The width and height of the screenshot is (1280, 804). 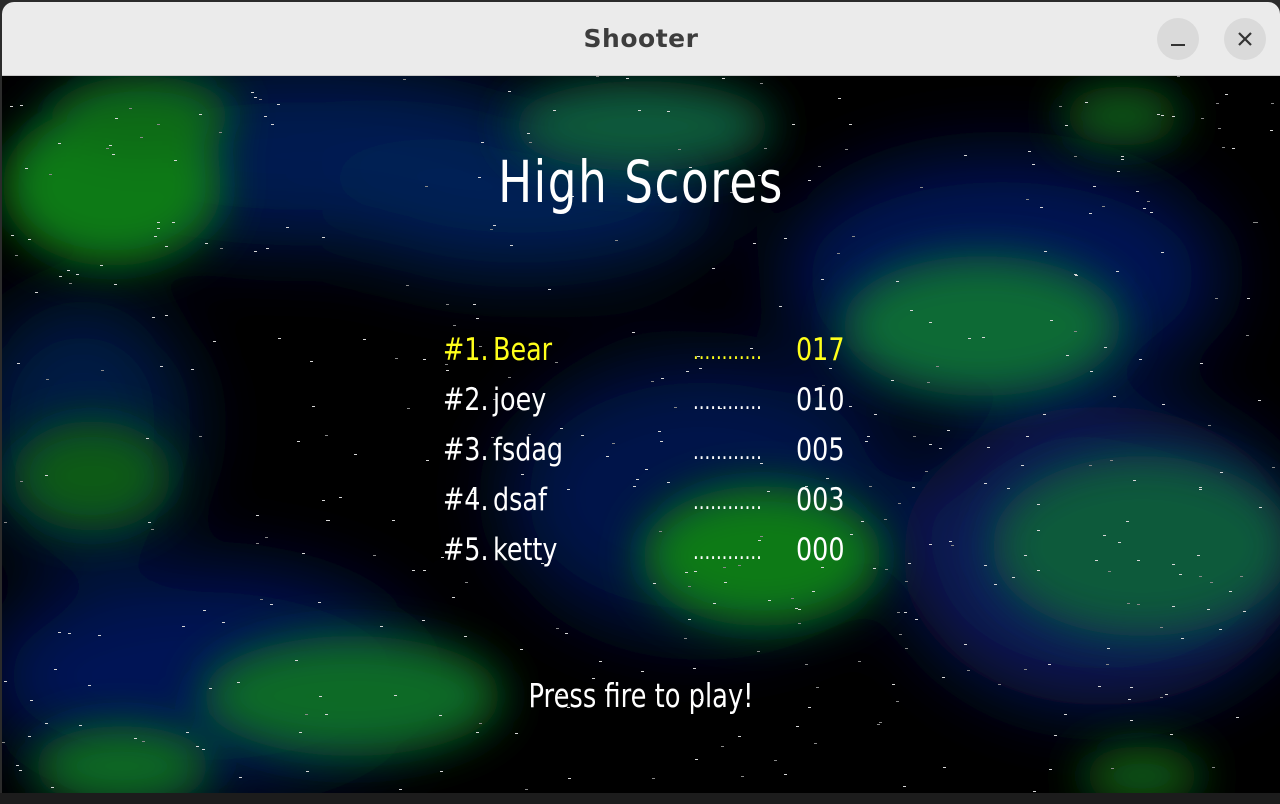 What do you see at coordinates (528, 450) in the screenshot?
I see `player-name: fsdag` at bounding box center [528, 450].